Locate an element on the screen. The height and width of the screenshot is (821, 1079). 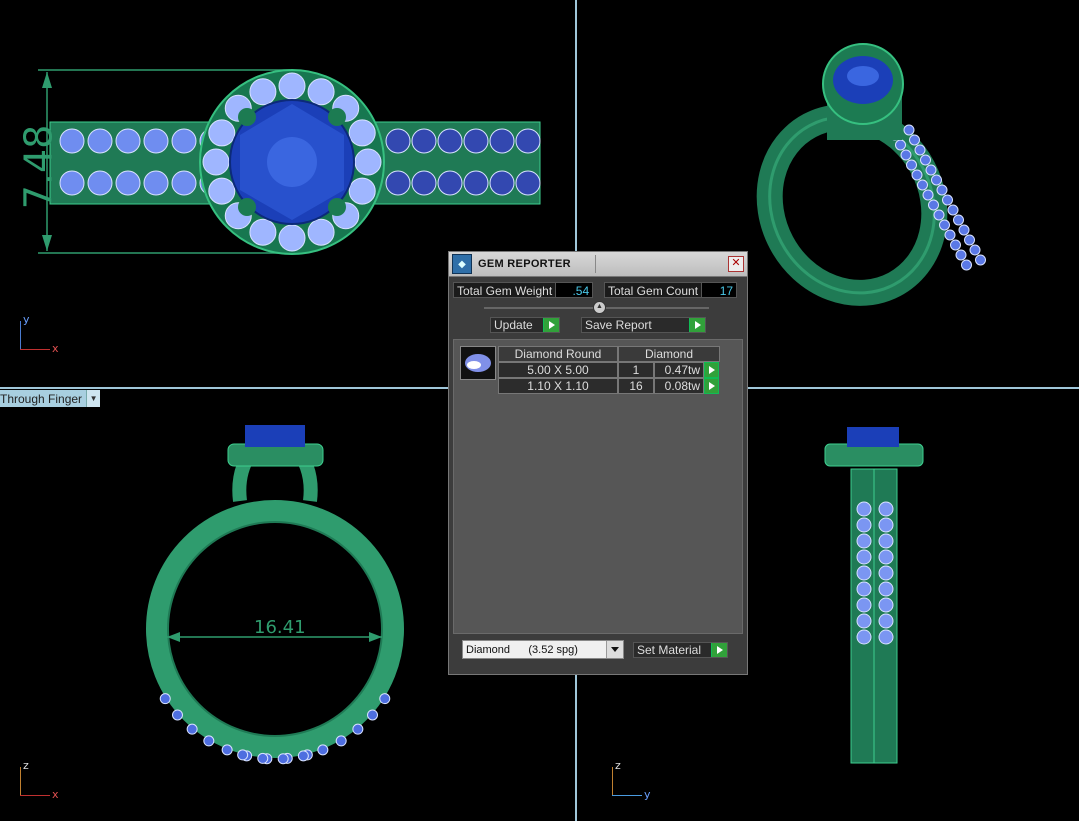
save-report-button: Save Report is located at coordinates (643, 325).